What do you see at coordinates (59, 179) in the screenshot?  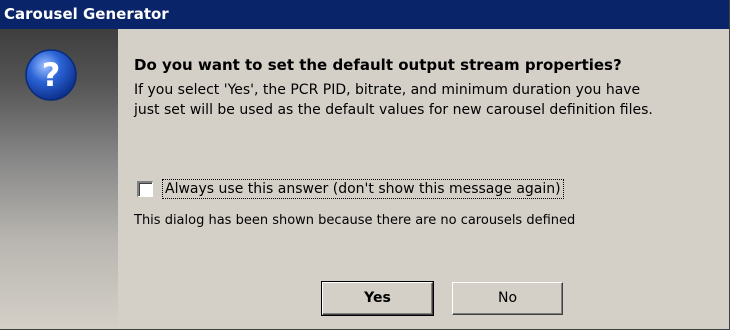 I see `dialog-sidebar: ?` at bounding box center [59, 179].